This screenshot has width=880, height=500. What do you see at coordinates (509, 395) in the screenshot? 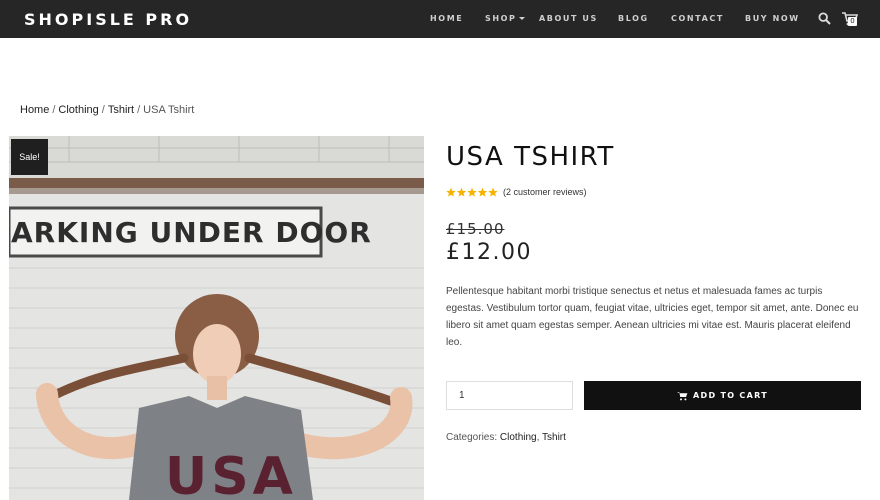
I see `quantity-input` at bounding box center [509, 395].